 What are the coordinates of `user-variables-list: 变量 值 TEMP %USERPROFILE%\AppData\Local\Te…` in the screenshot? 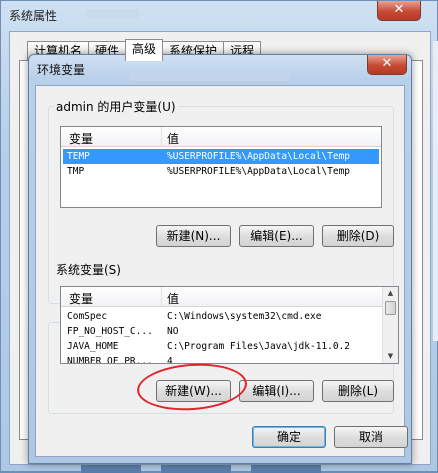 It's located at (221, 167).